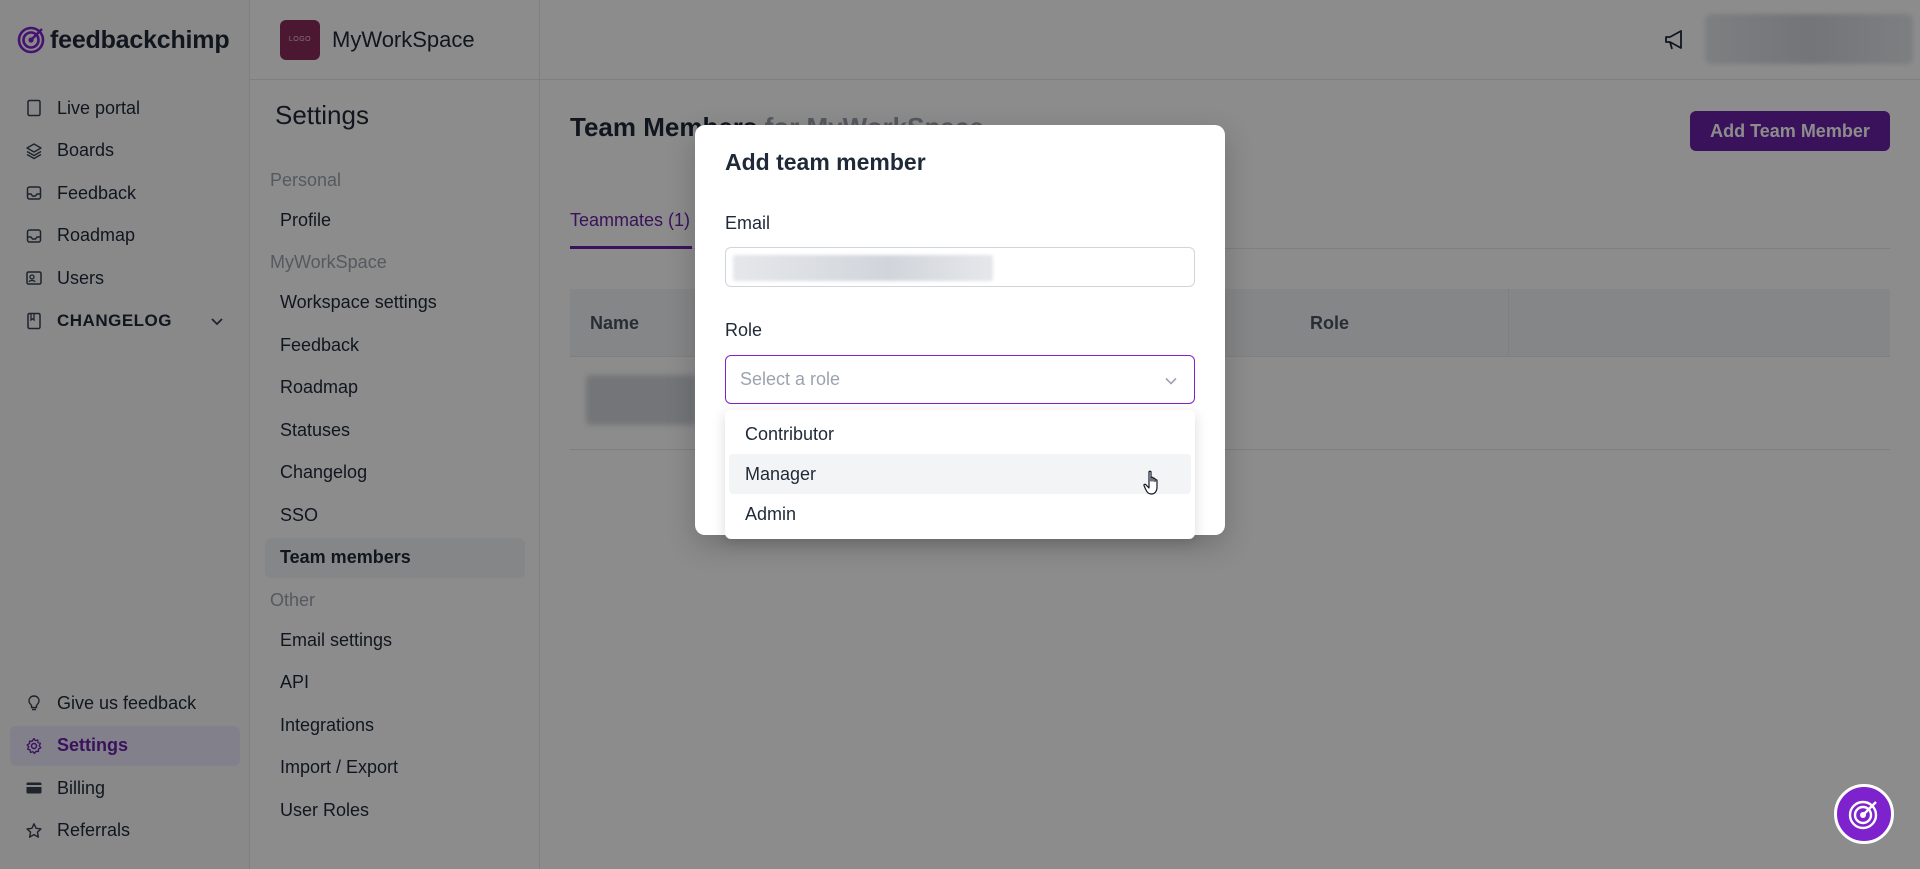 The width and height of the screenshot is (1920, 869). I want to click on role-placeholder: Select a role, so click(790, 379).